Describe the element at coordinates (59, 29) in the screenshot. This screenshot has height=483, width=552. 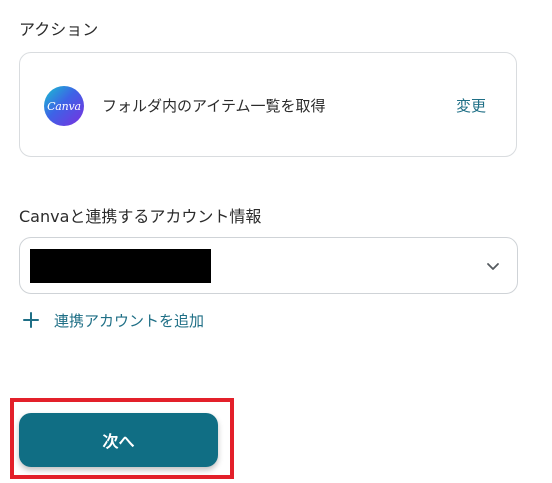
I see `action-section-label: アクション` at that location.